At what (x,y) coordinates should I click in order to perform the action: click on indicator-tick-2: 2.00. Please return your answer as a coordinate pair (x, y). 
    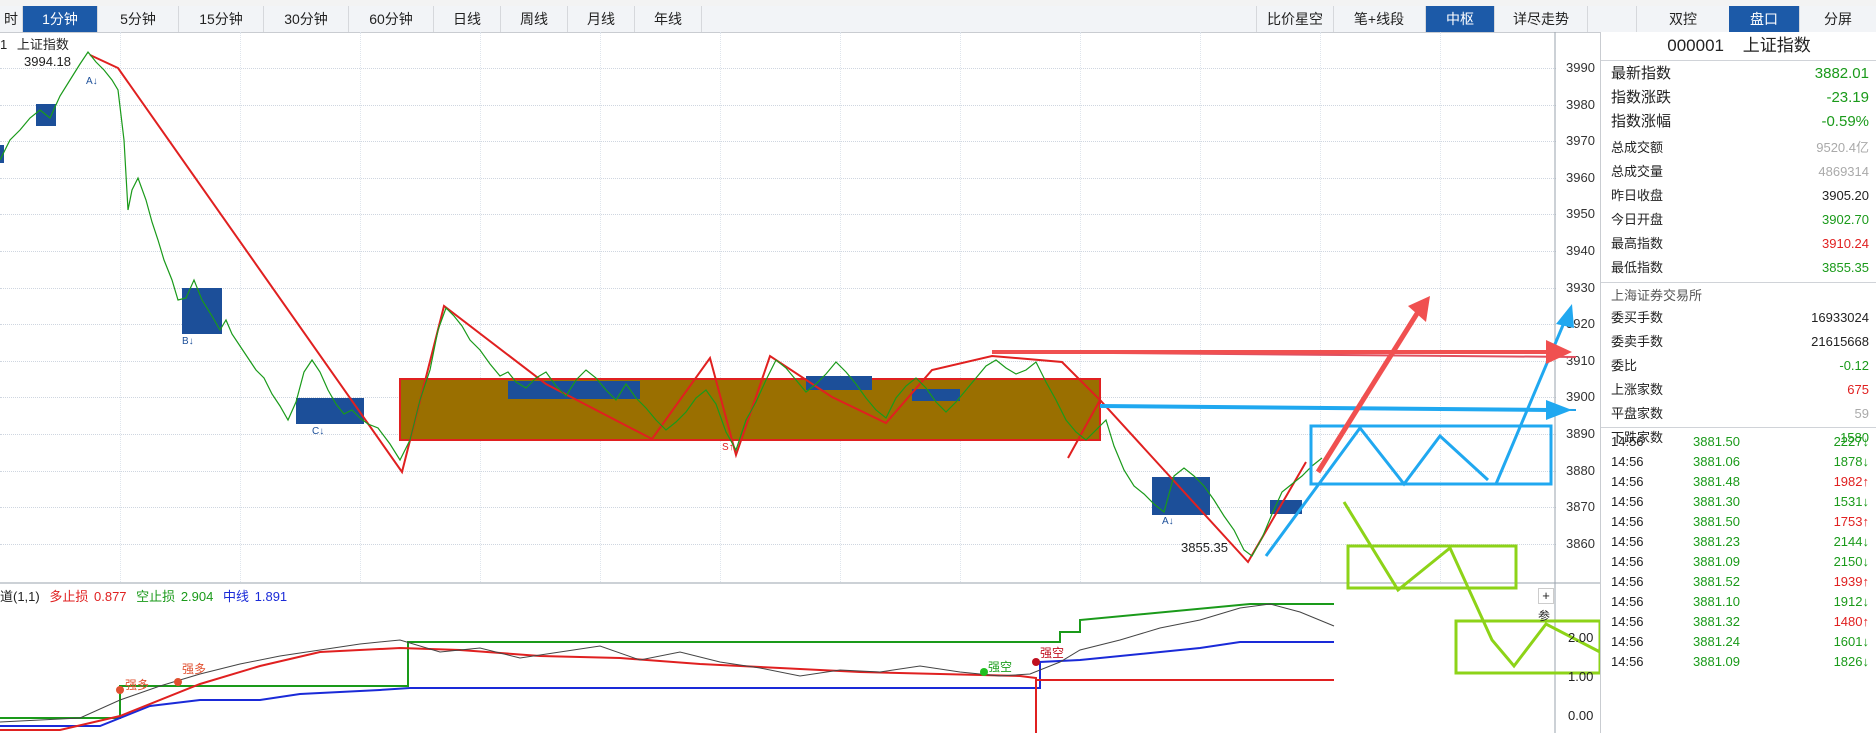
    Looking at the image, I should click on (1581, 637).